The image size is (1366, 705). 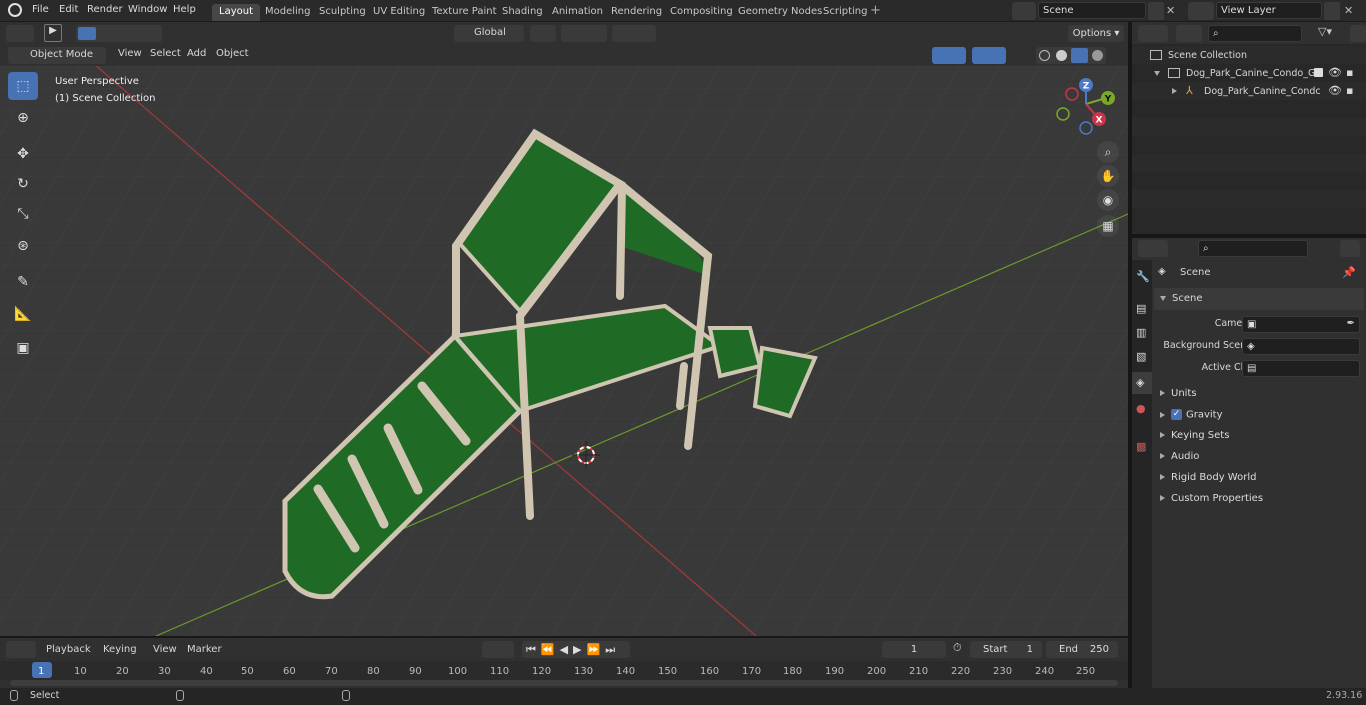 I want to click on menu-render: Render, so click(x=105, y=9).